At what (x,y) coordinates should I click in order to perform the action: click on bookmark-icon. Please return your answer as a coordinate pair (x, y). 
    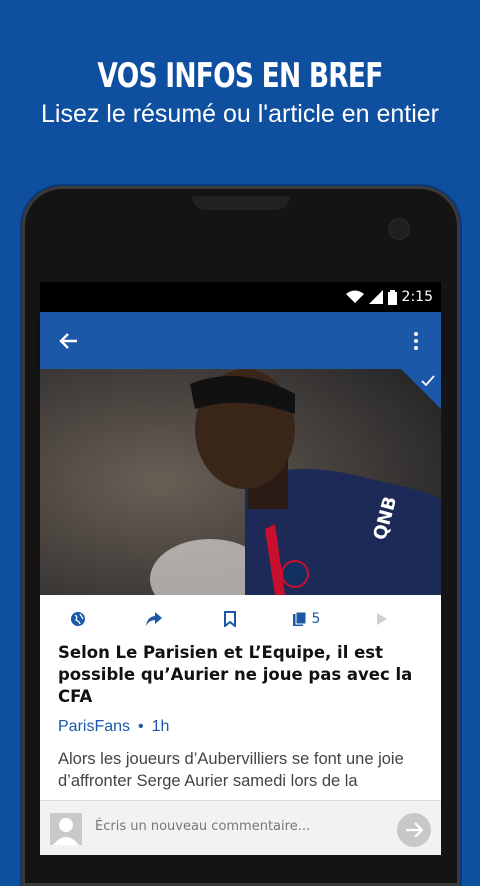
    Looking at the image, I should click on (230, 619).